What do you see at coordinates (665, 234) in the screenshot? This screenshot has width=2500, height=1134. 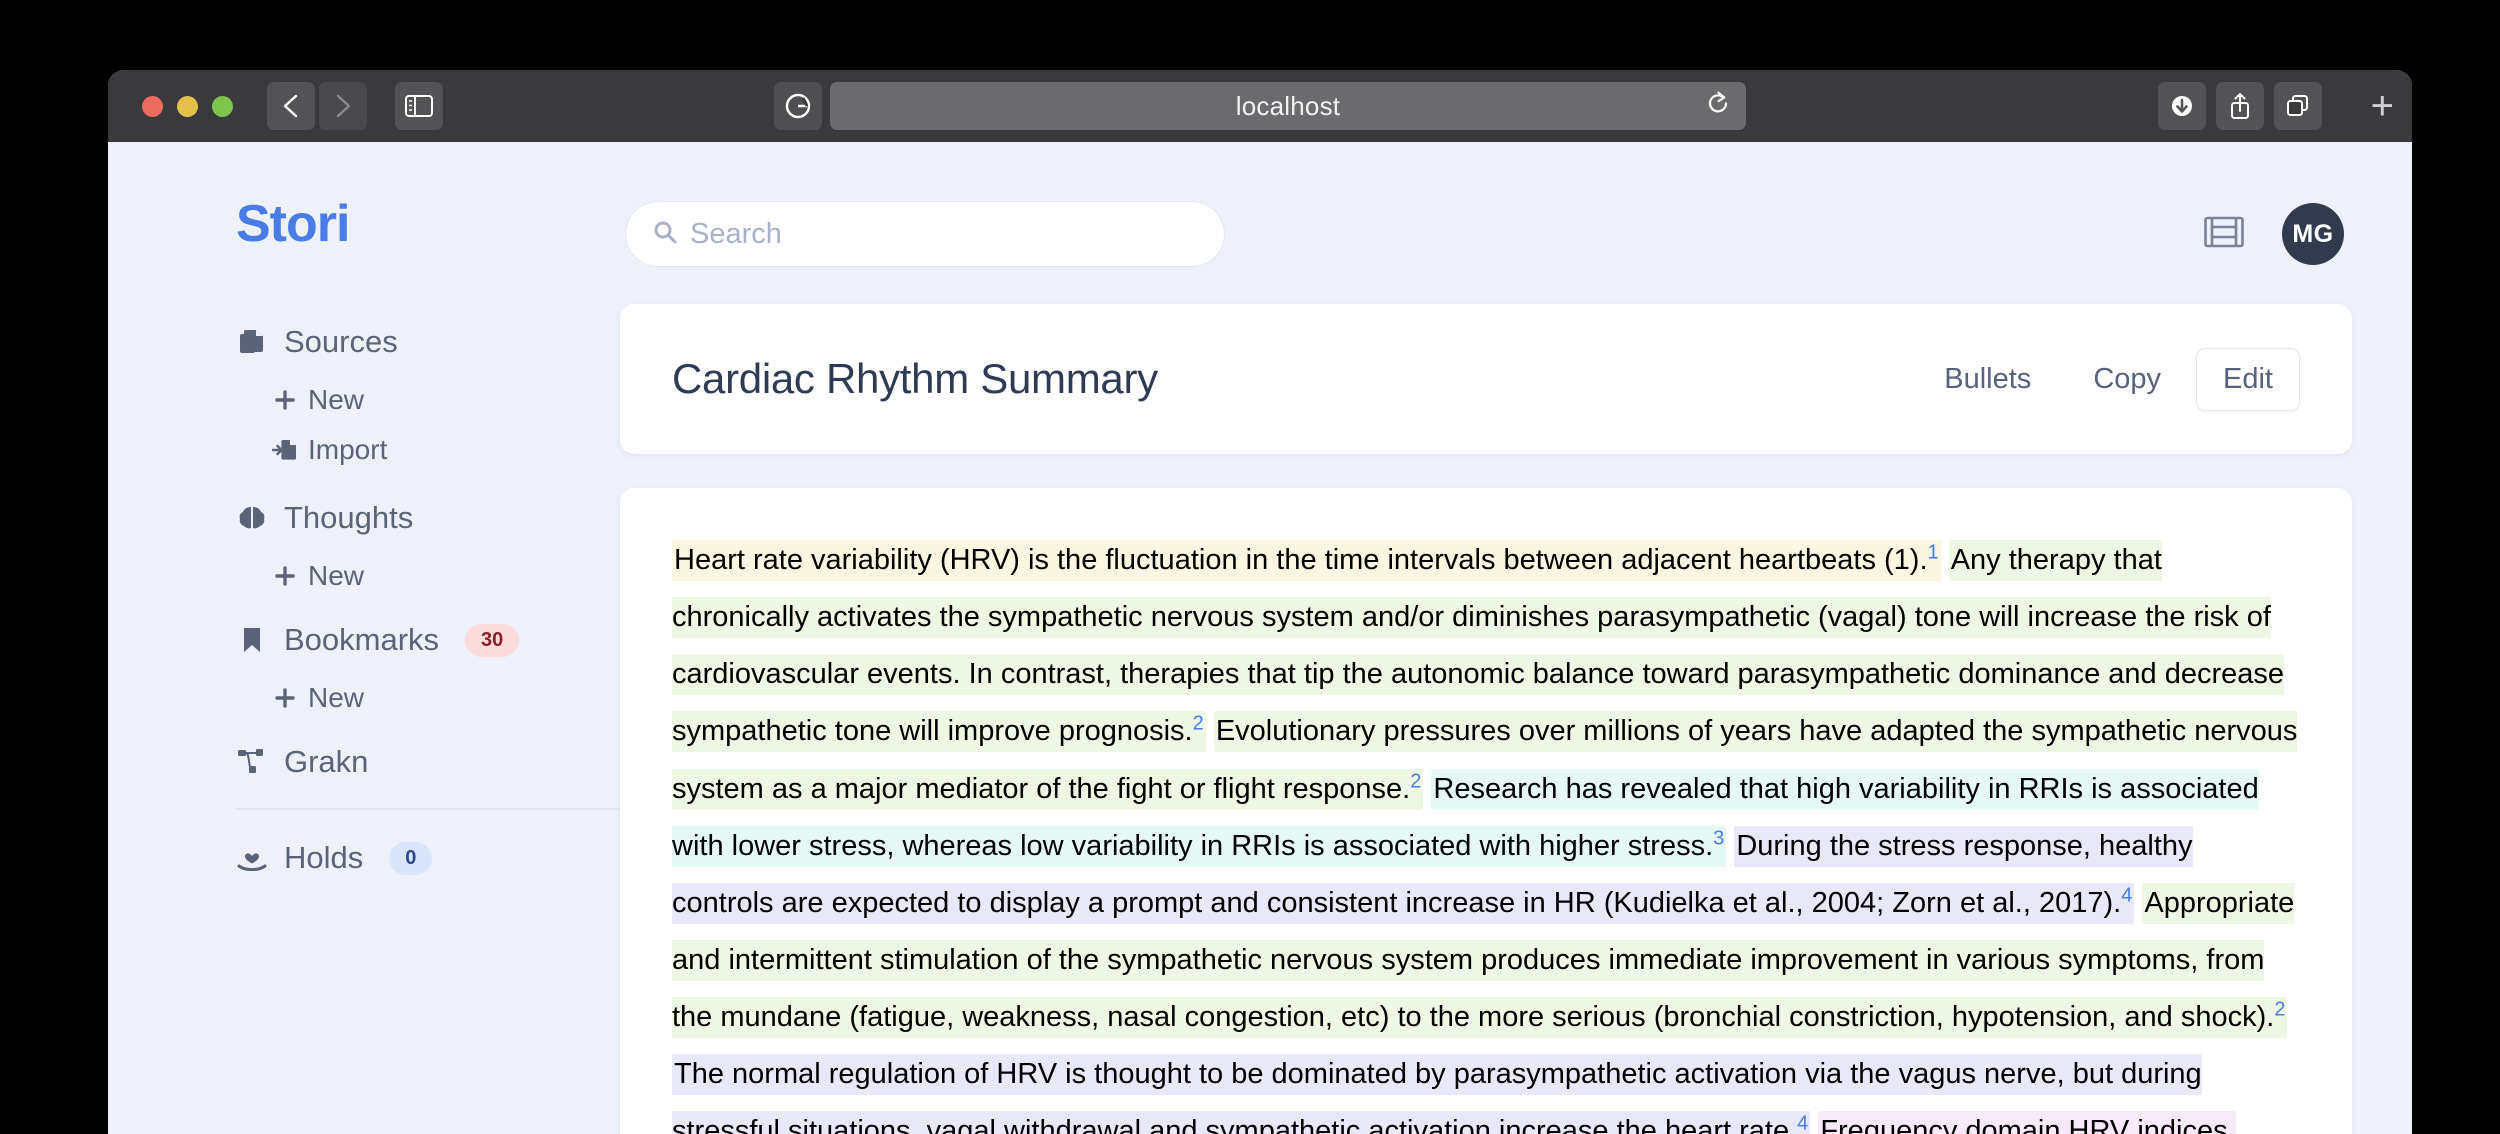 I see `search-icon` at bounding box center [665, 234].